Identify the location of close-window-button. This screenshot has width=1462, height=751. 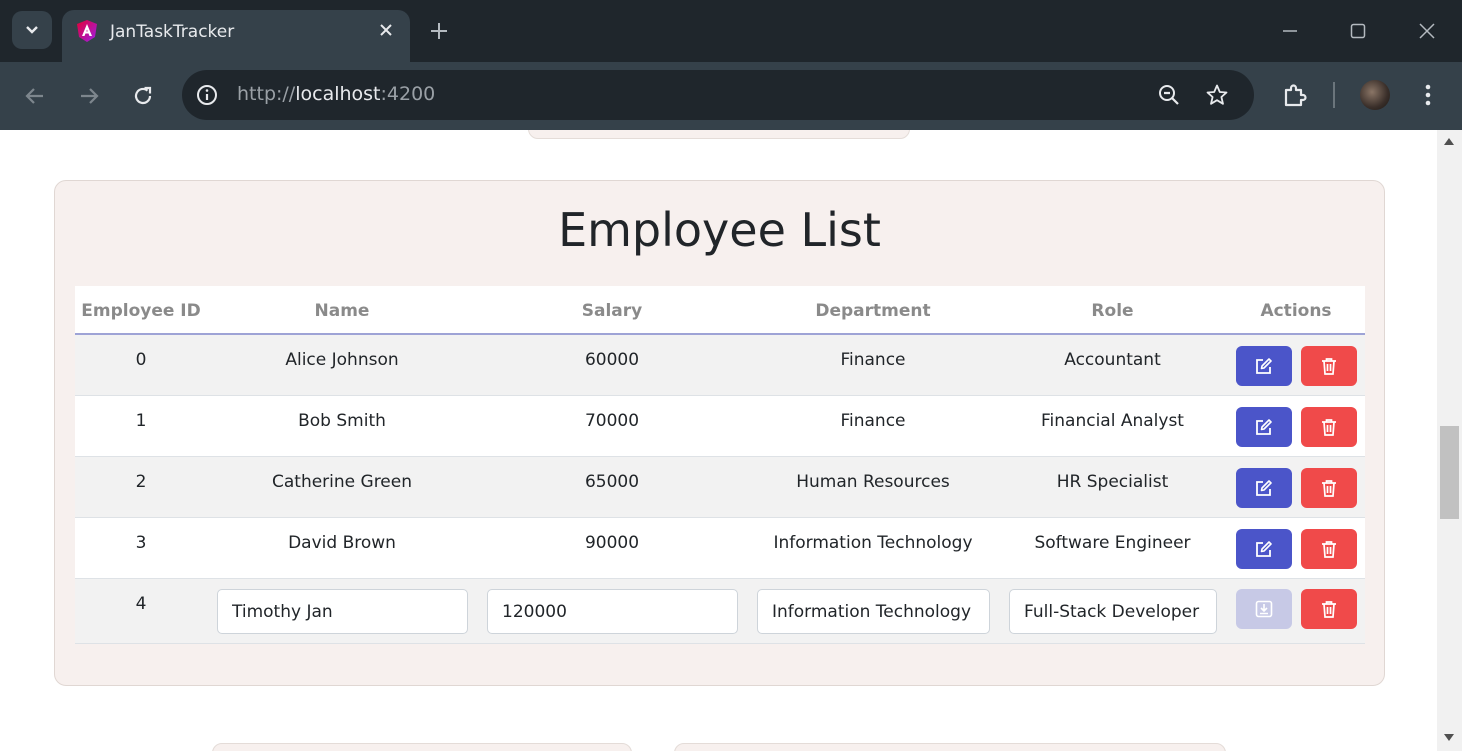
(1427, 31).